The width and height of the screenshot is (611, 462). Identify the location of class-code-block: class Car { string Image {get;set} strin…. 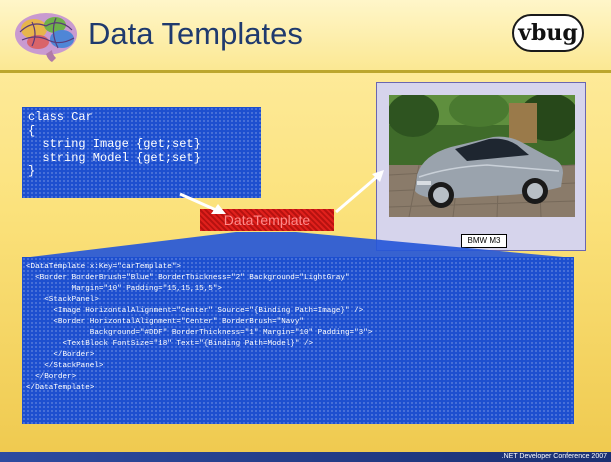
(141, 152).